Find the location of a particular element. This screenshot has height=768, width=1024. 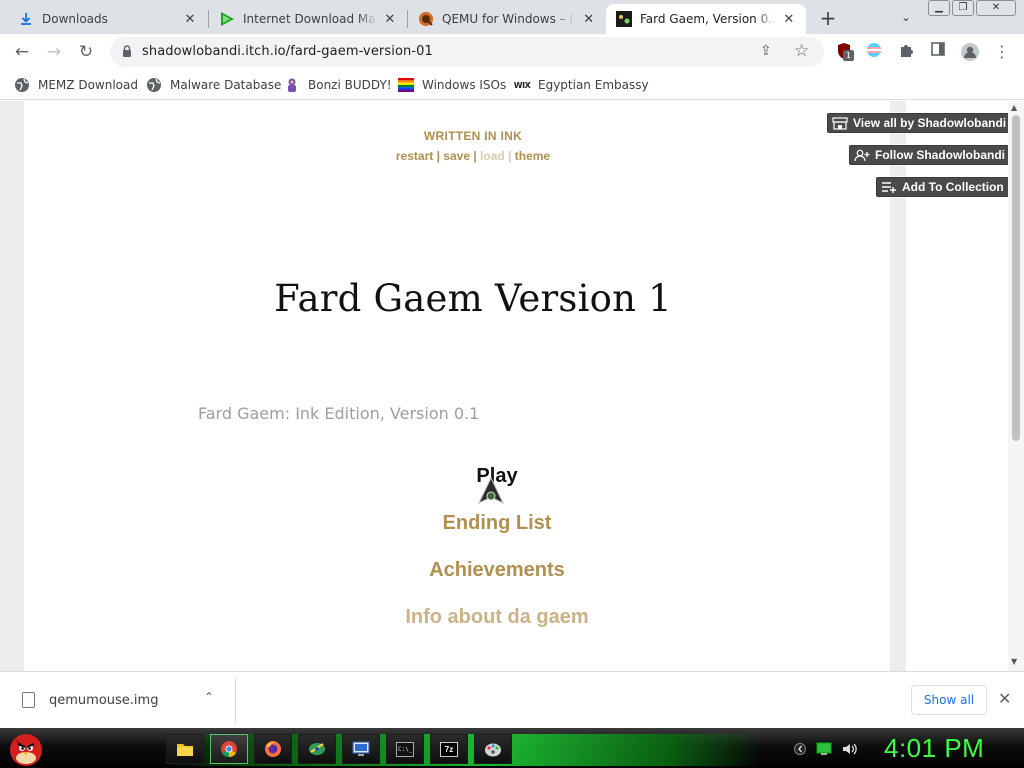

add-user-icon is located at coordinates (862, 155).